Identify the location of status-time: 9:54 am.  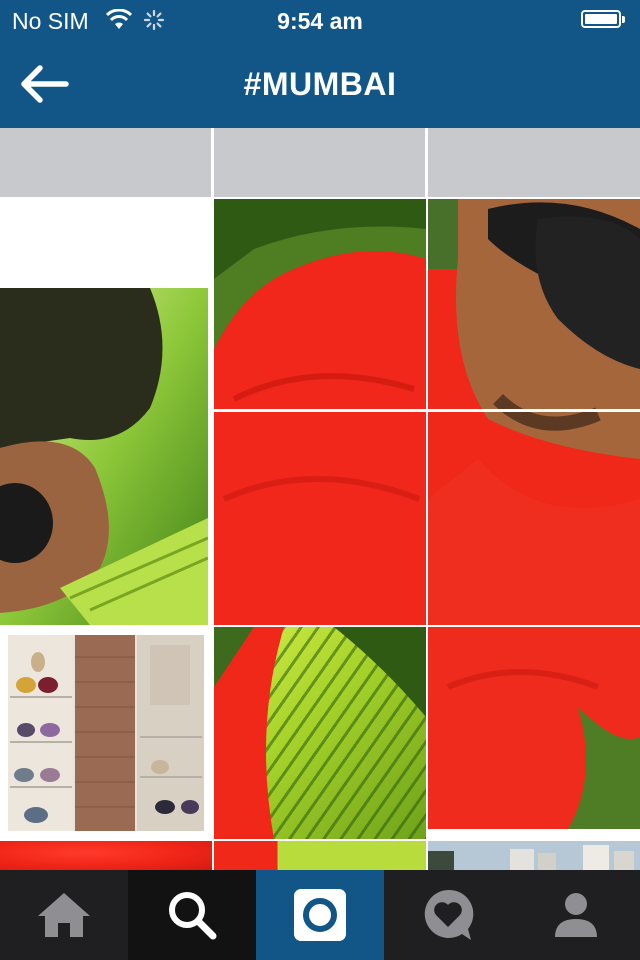
(320, 21).